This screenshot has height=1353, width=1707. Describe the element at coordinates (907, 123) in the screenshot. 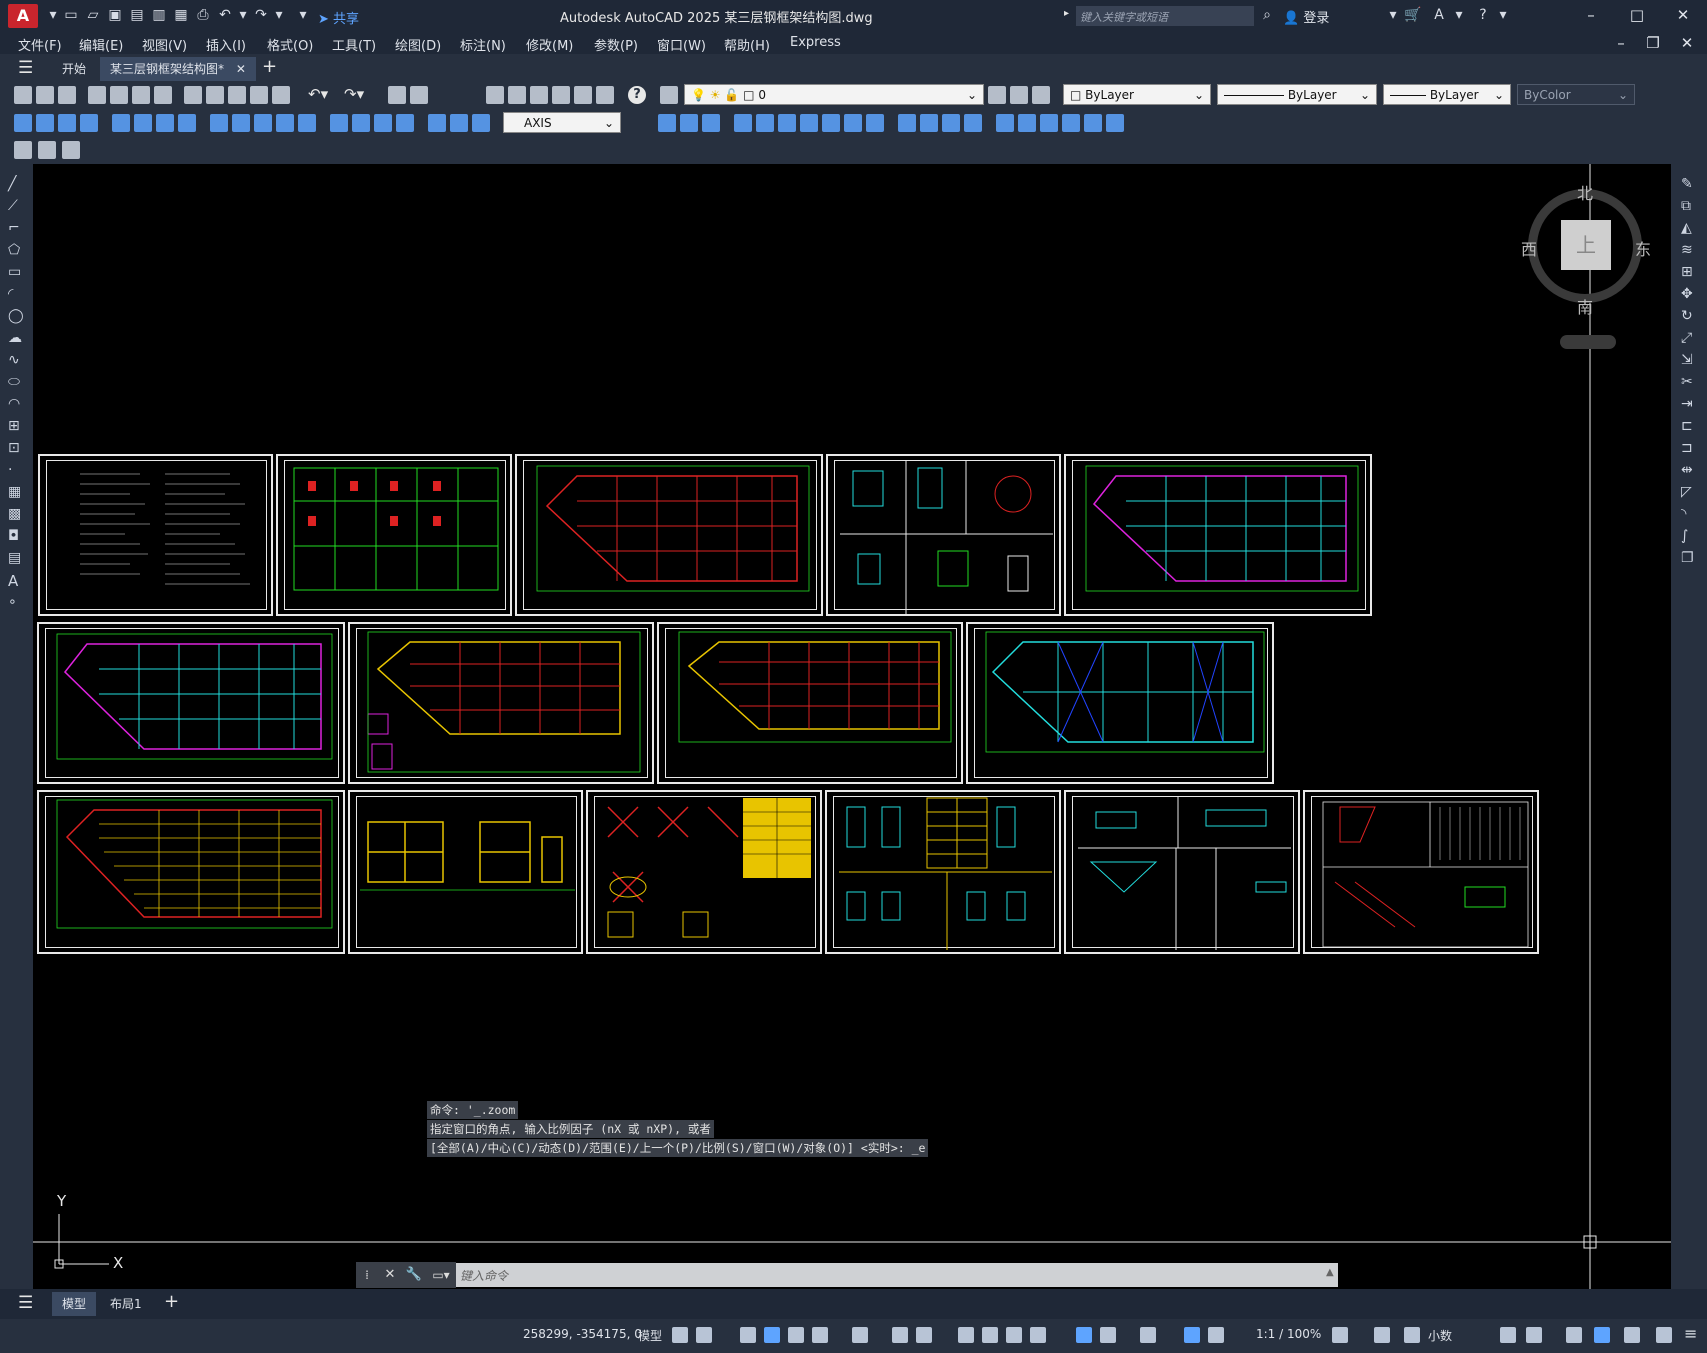

I see `solid-extract-icon` at that location.